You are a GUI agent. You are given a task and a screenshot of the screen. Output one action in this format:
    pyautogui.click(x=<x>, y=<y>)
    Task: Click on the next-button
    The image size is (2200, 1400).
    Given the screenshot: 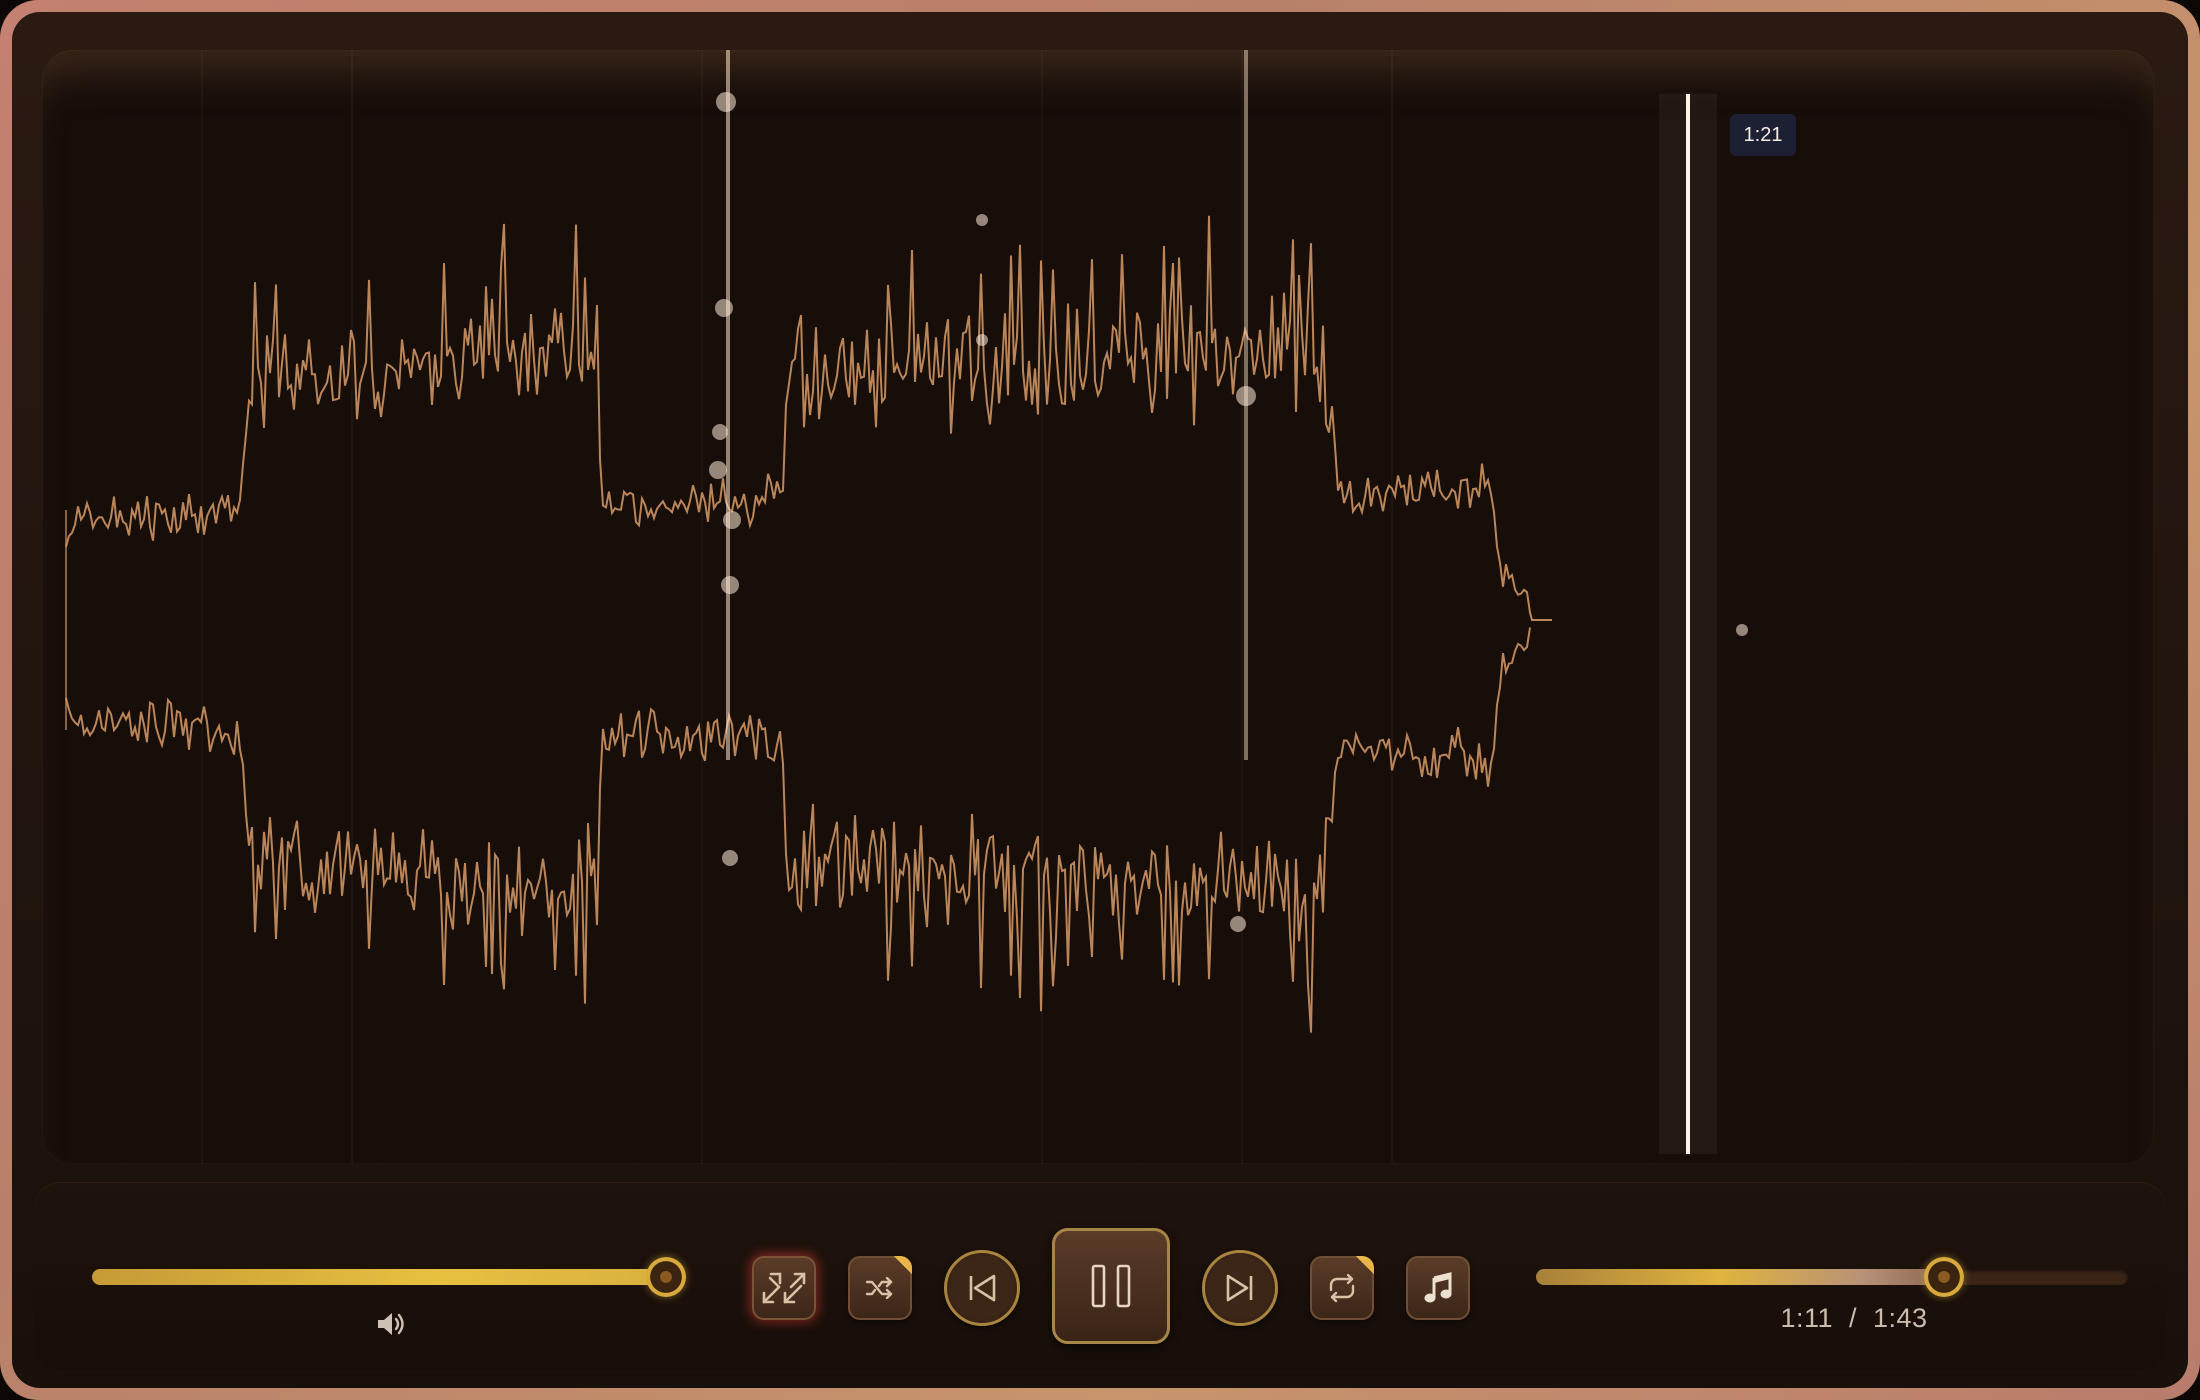 What is the action you would take?
    pyautogui.click(x=1240, y=1288)
    